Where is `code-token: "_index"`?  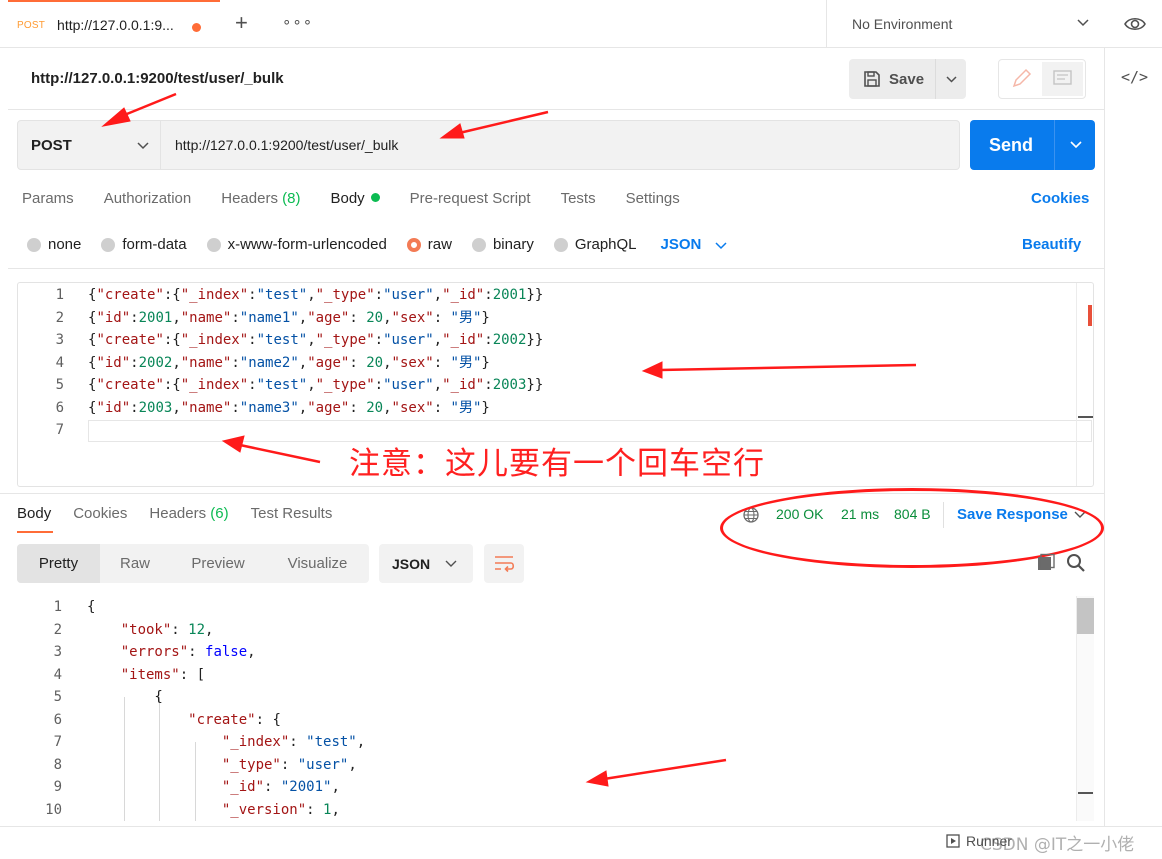 code-token: "_index" is located at coordinates (255, 742).